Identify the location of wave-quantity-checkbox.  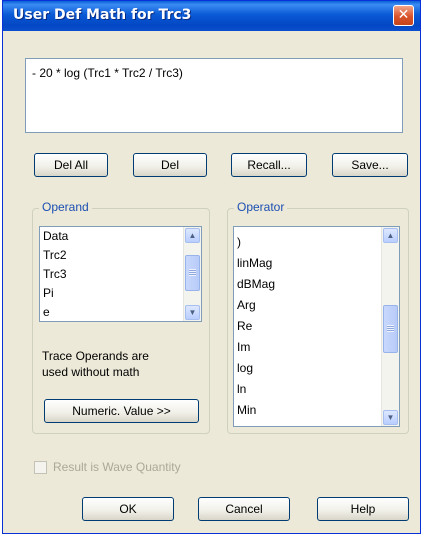
(40, 467).